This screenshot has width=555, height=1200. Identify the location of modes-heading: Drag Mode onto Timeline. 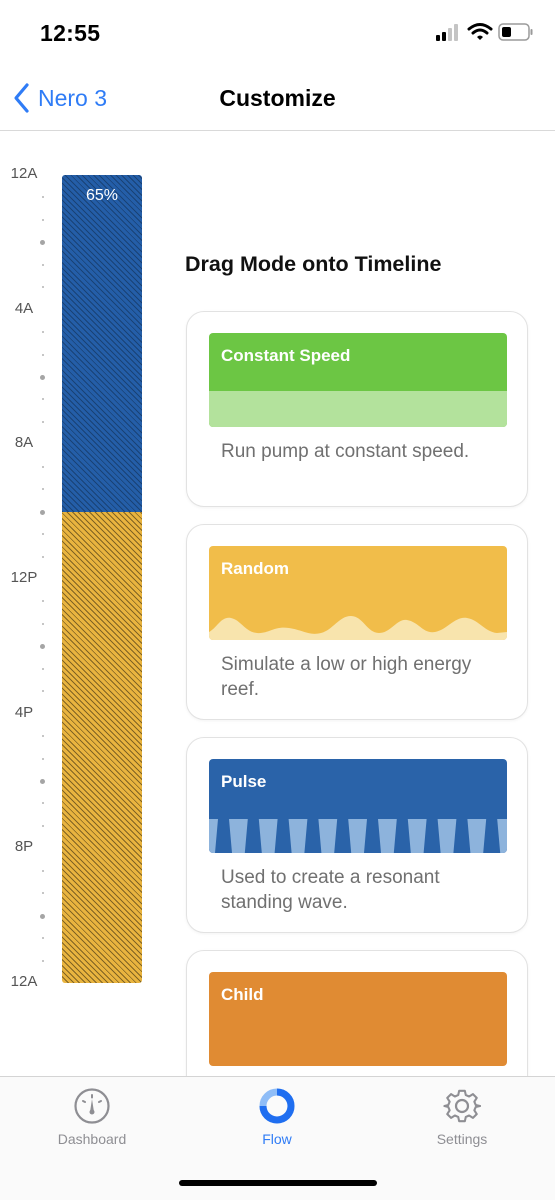
(313, 264).